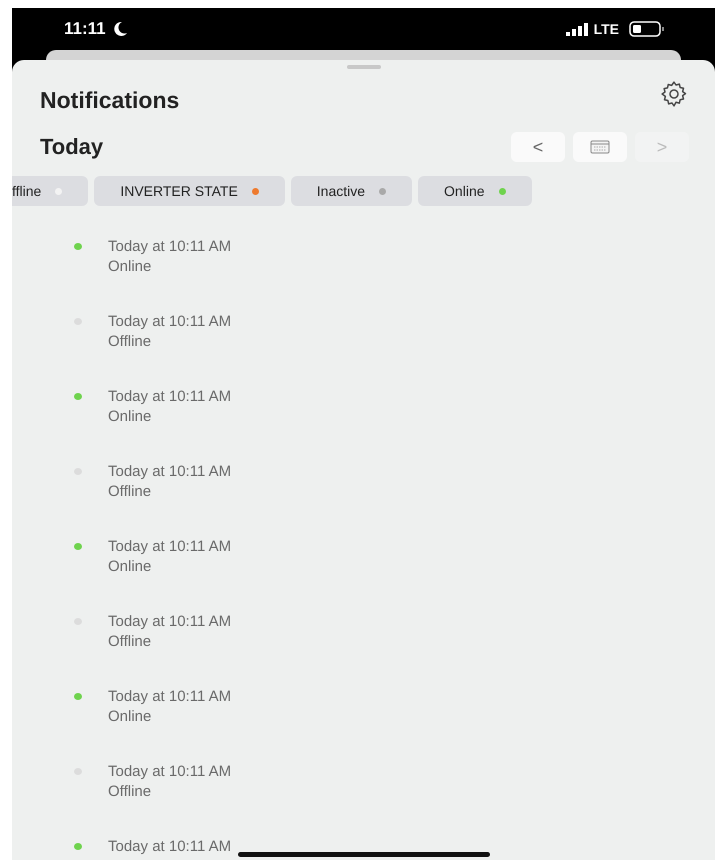 Image resolution: width=722 pixels, height=860 pixels. I want to click on previous-day-button: <, so click(538, 147).